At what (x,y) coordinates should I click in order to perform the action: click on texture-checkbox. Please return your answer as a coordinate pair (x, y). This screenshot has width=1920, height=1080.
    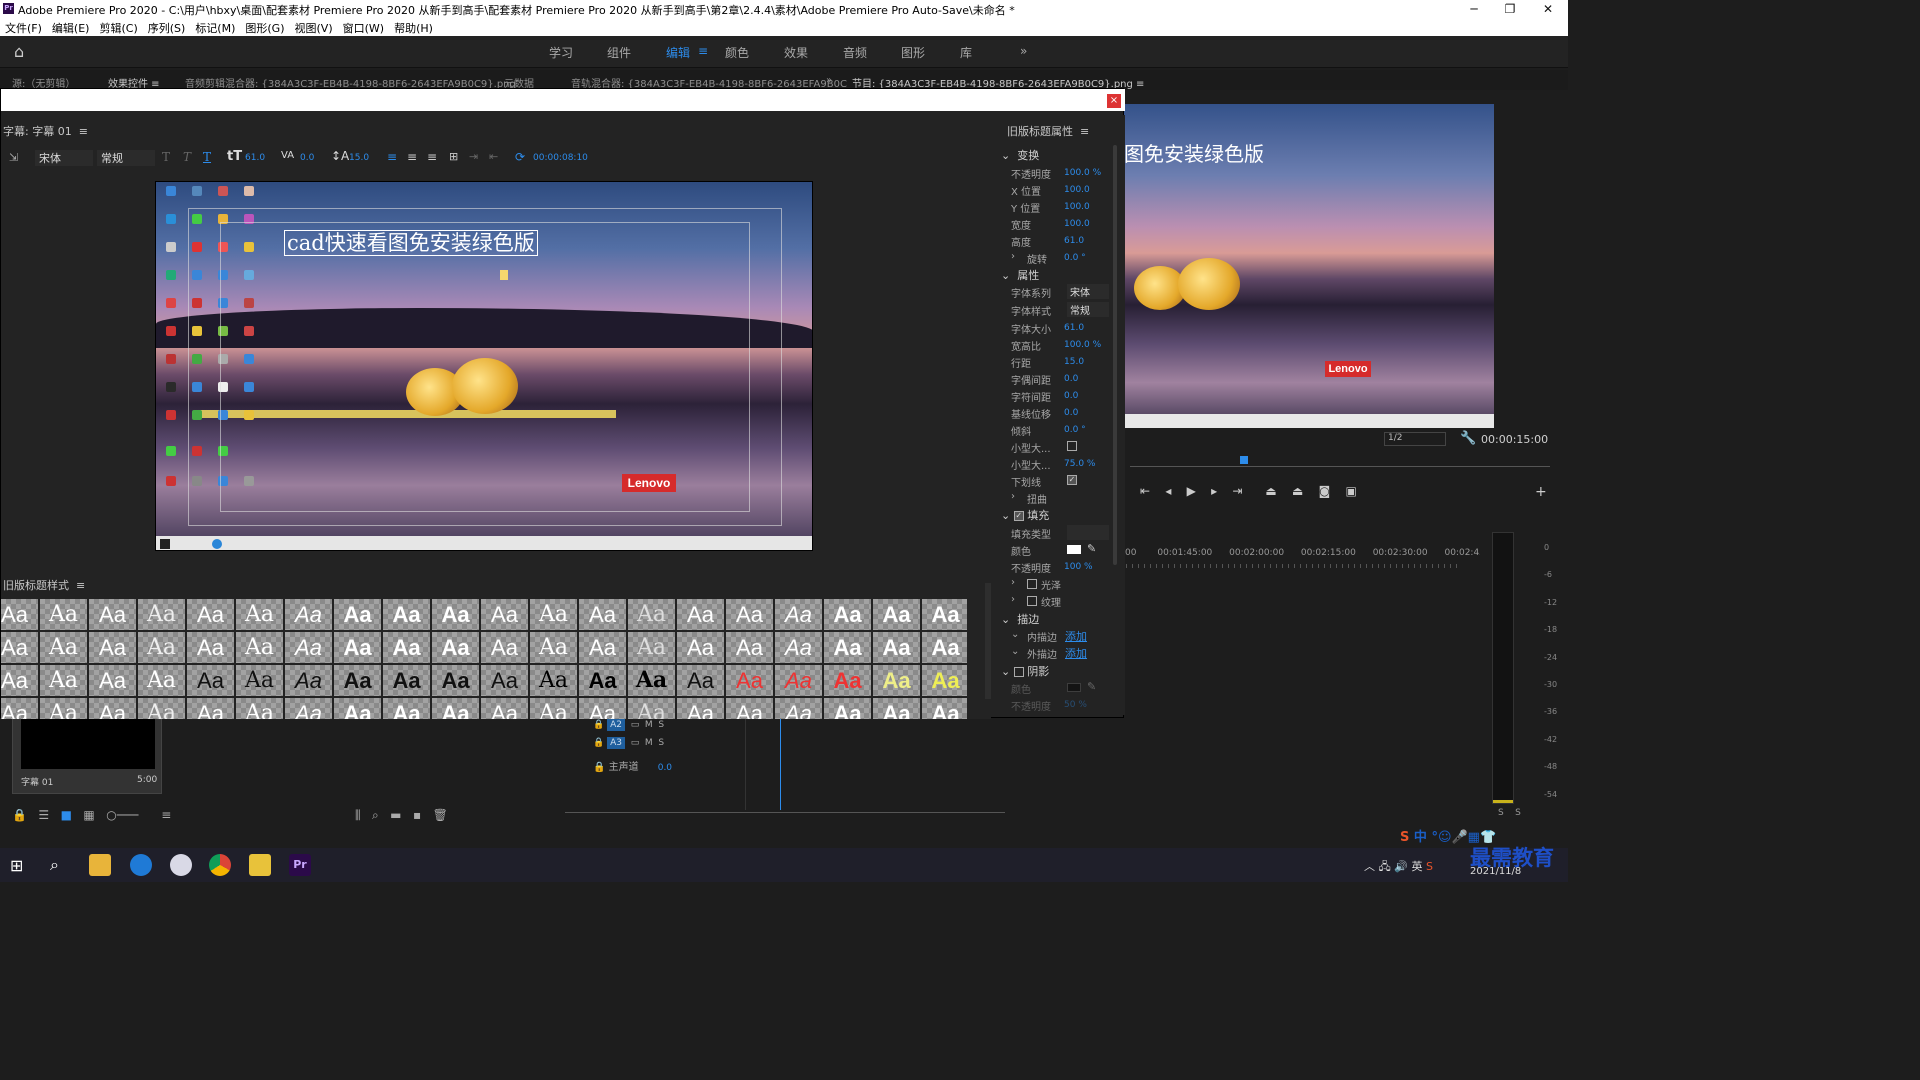
    Looking at the image, I should click on (1032, 601).